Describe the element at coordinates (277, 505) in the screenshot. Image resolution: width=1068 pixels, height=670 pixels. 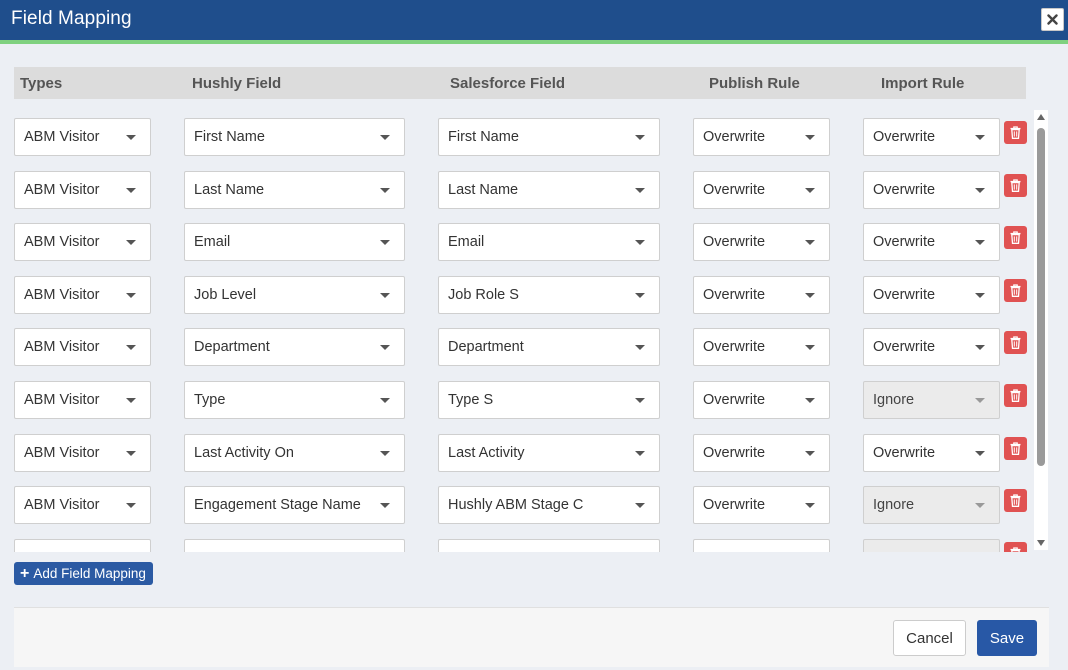
I see `hushly-field-select-value: Engagement Stage Name` at that location.